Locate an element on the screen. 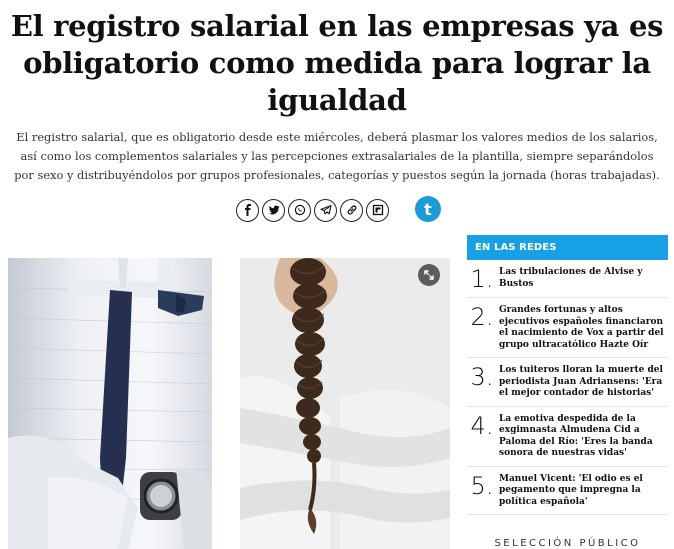  trending-rank: 4. is located at coordinates (482, 425).